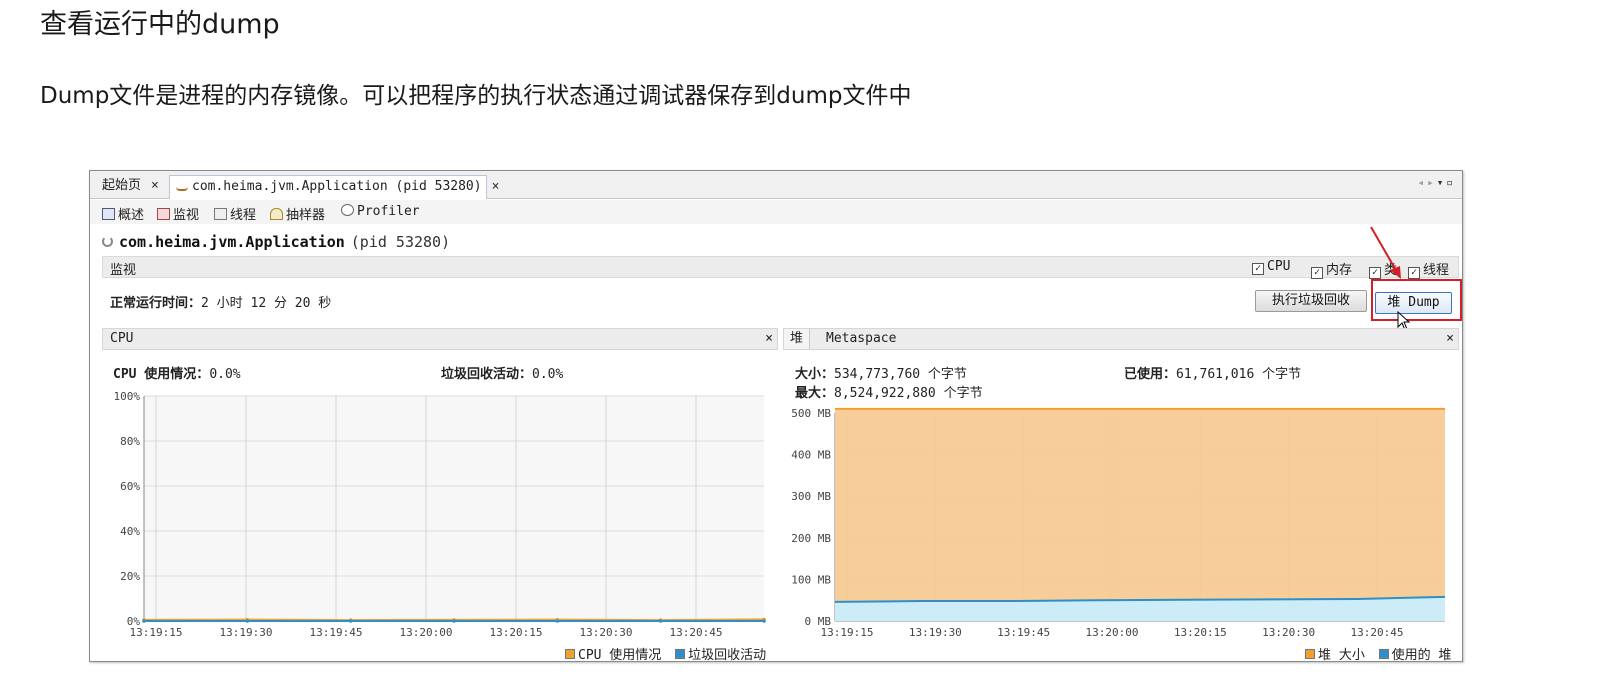 The image size is (1598, 695). I want to click on process-pid: (pid 53280), so click(400, 242).